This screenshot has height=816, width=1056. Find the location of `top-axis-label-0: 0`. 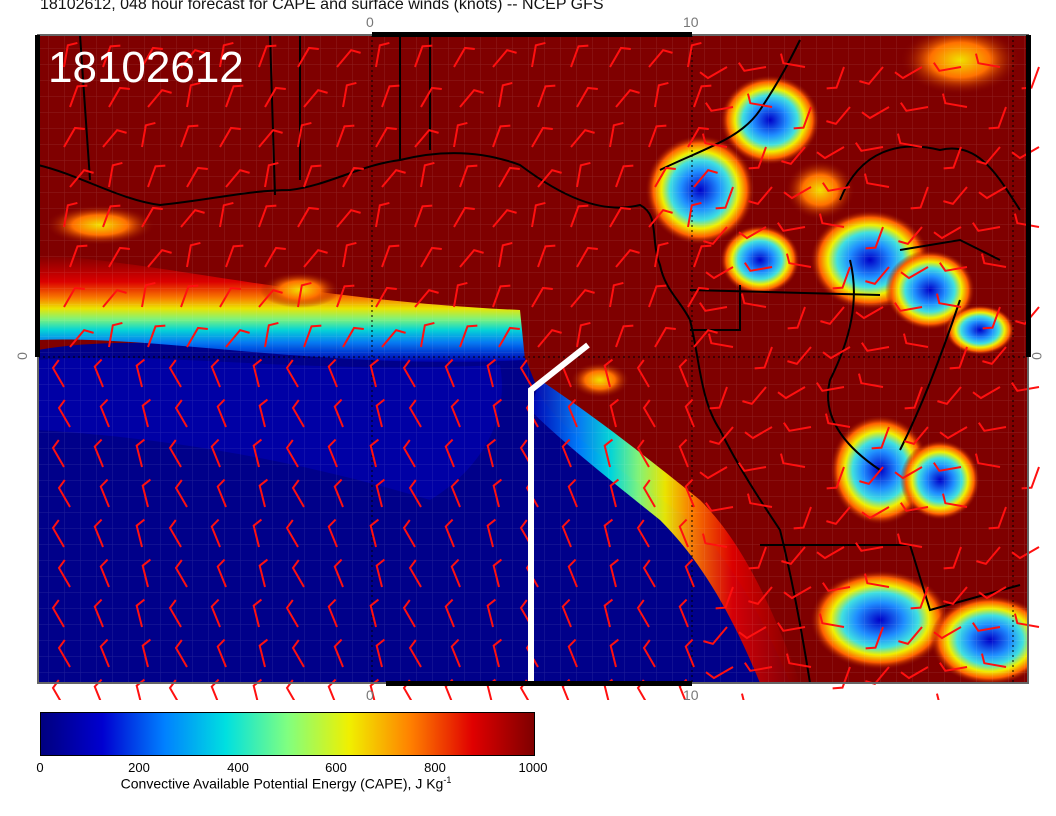

top-axis-label-0: 0 is located at coordinates (370, 22).